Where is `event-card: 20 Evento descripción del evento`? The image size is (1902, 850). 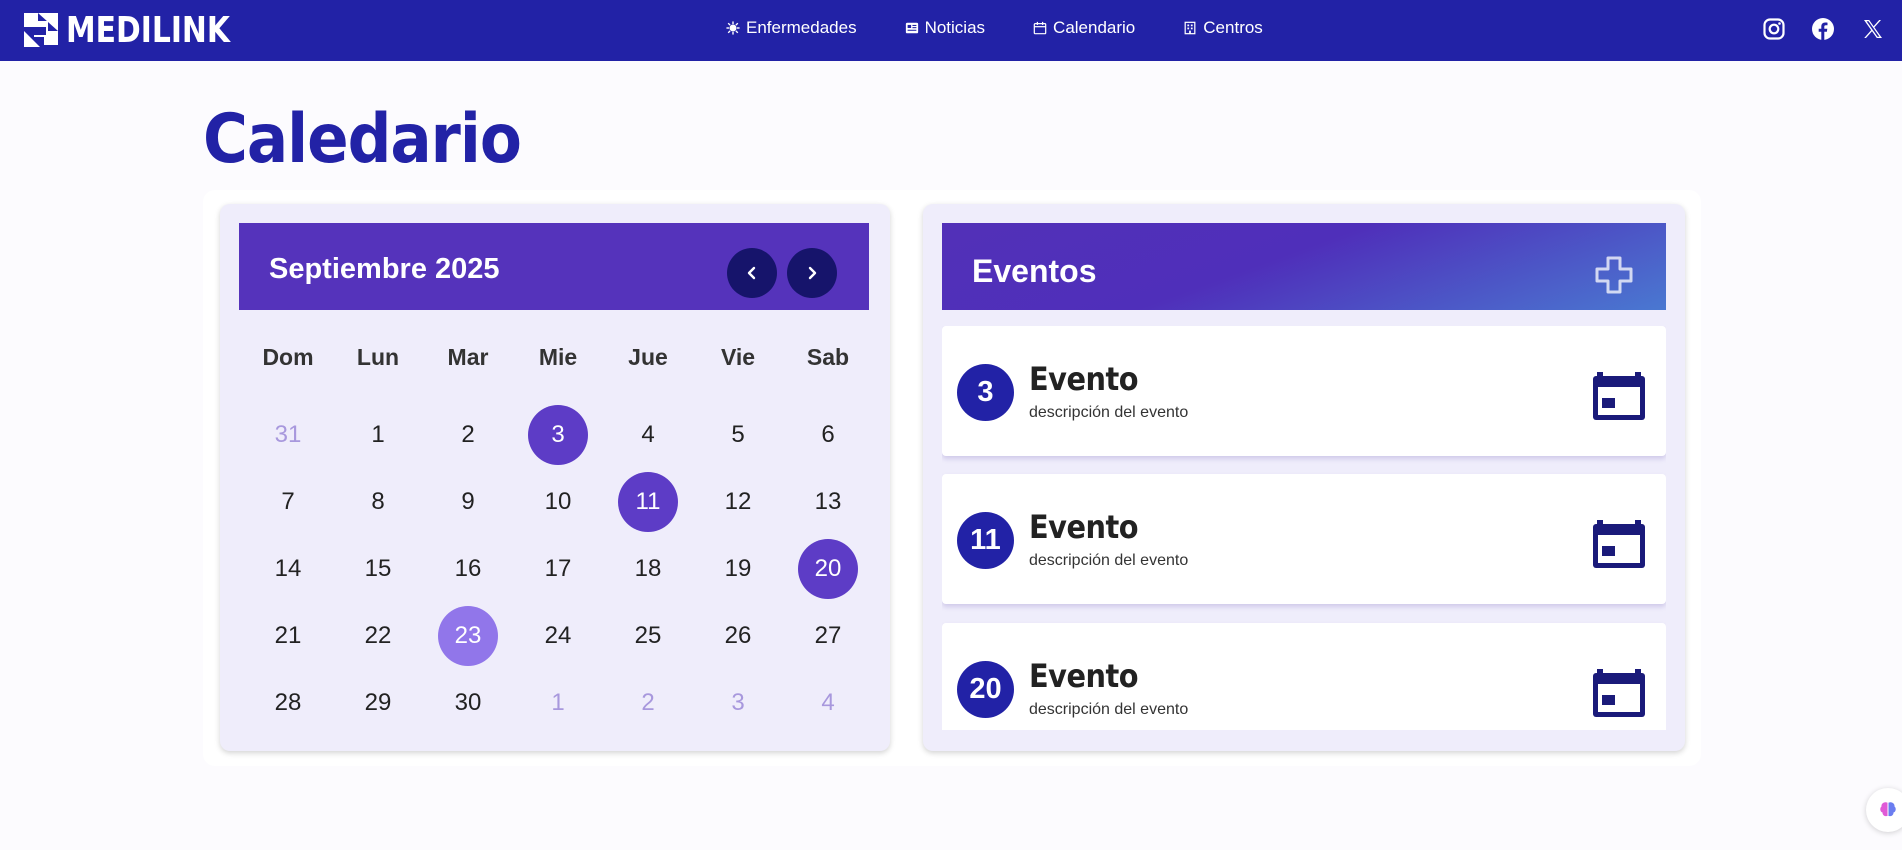 event-card: 20 Evento descripción del evento is located at coordinates (1304, 676).